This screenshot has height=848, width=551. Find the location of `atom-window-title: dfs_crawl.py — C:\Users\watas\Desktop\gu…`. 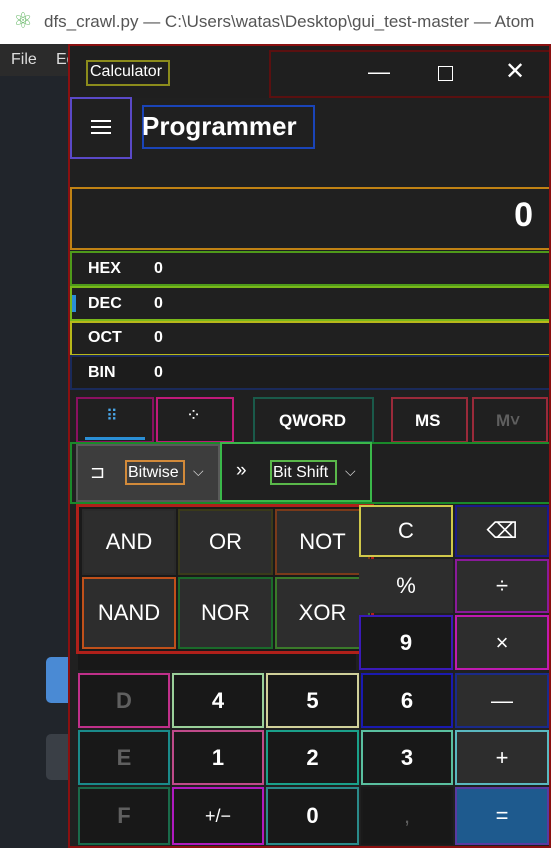

atom-window-title: dfs_crawl.py — C:\Users\watas\Desktop\gu… is located at coordinates (289, 21).